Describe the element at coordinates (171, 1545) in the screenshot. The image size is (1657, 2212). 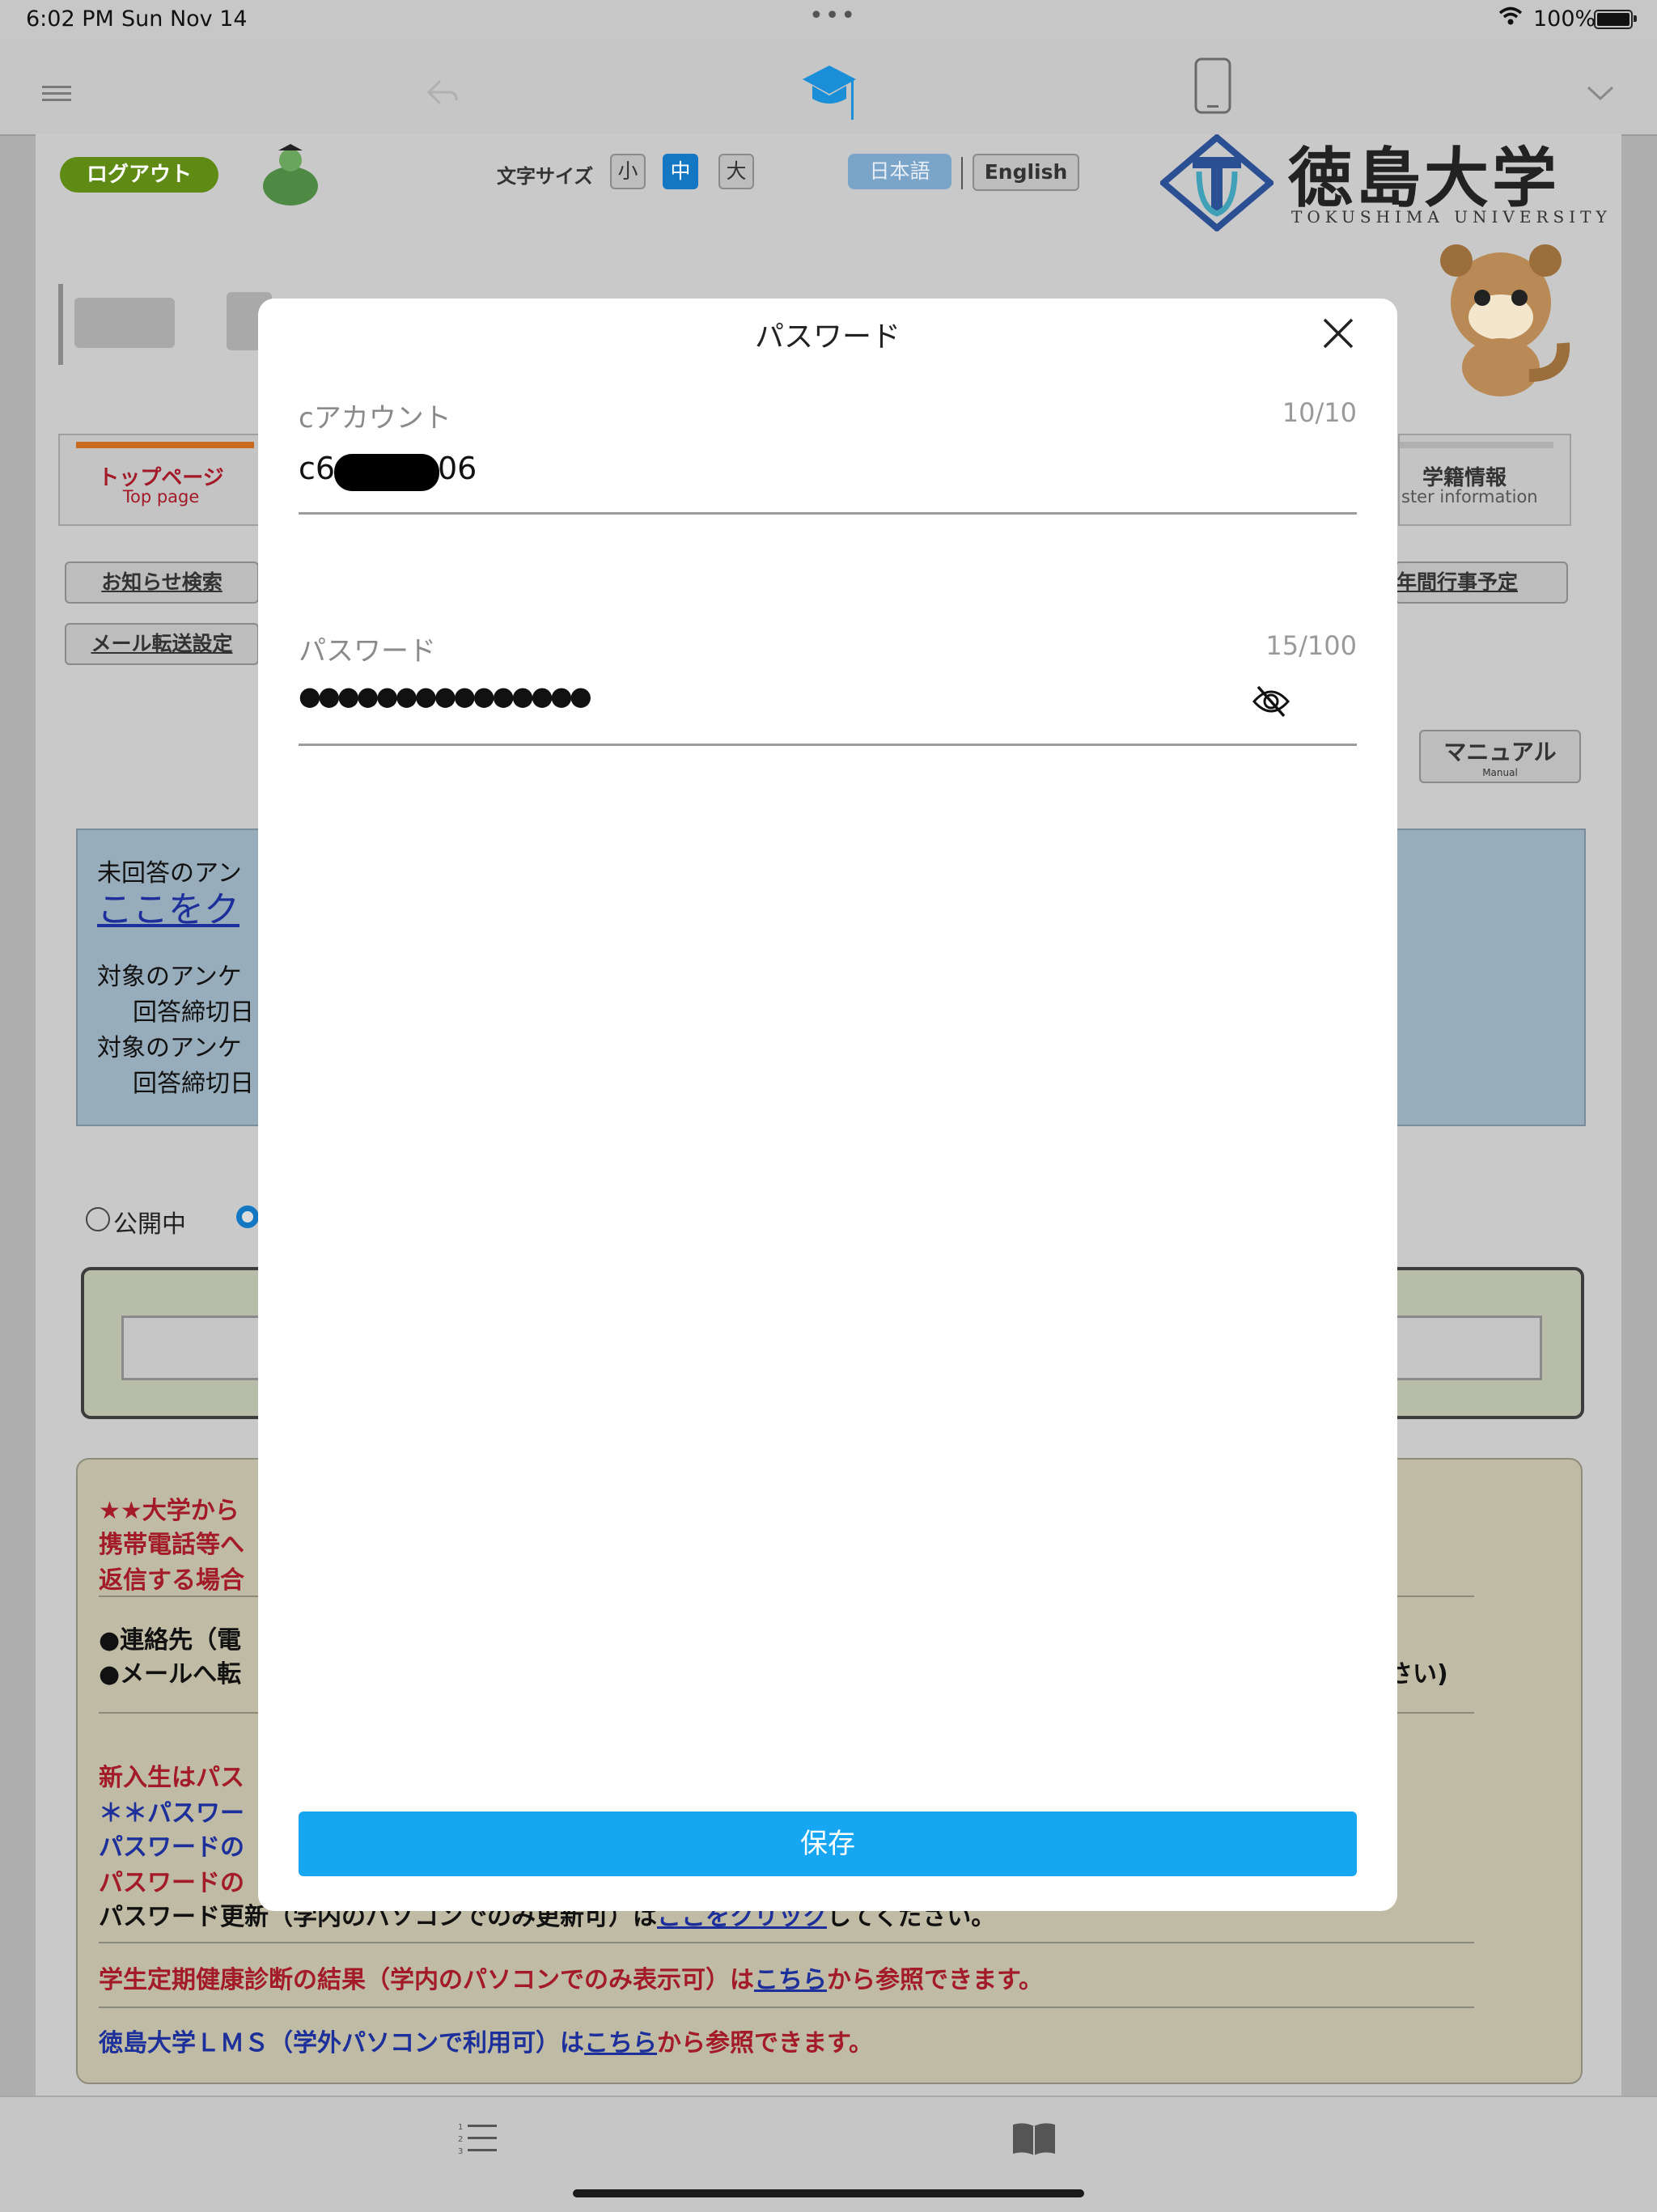
I see `notice-line-2: 携帯電話等へ` at that location.